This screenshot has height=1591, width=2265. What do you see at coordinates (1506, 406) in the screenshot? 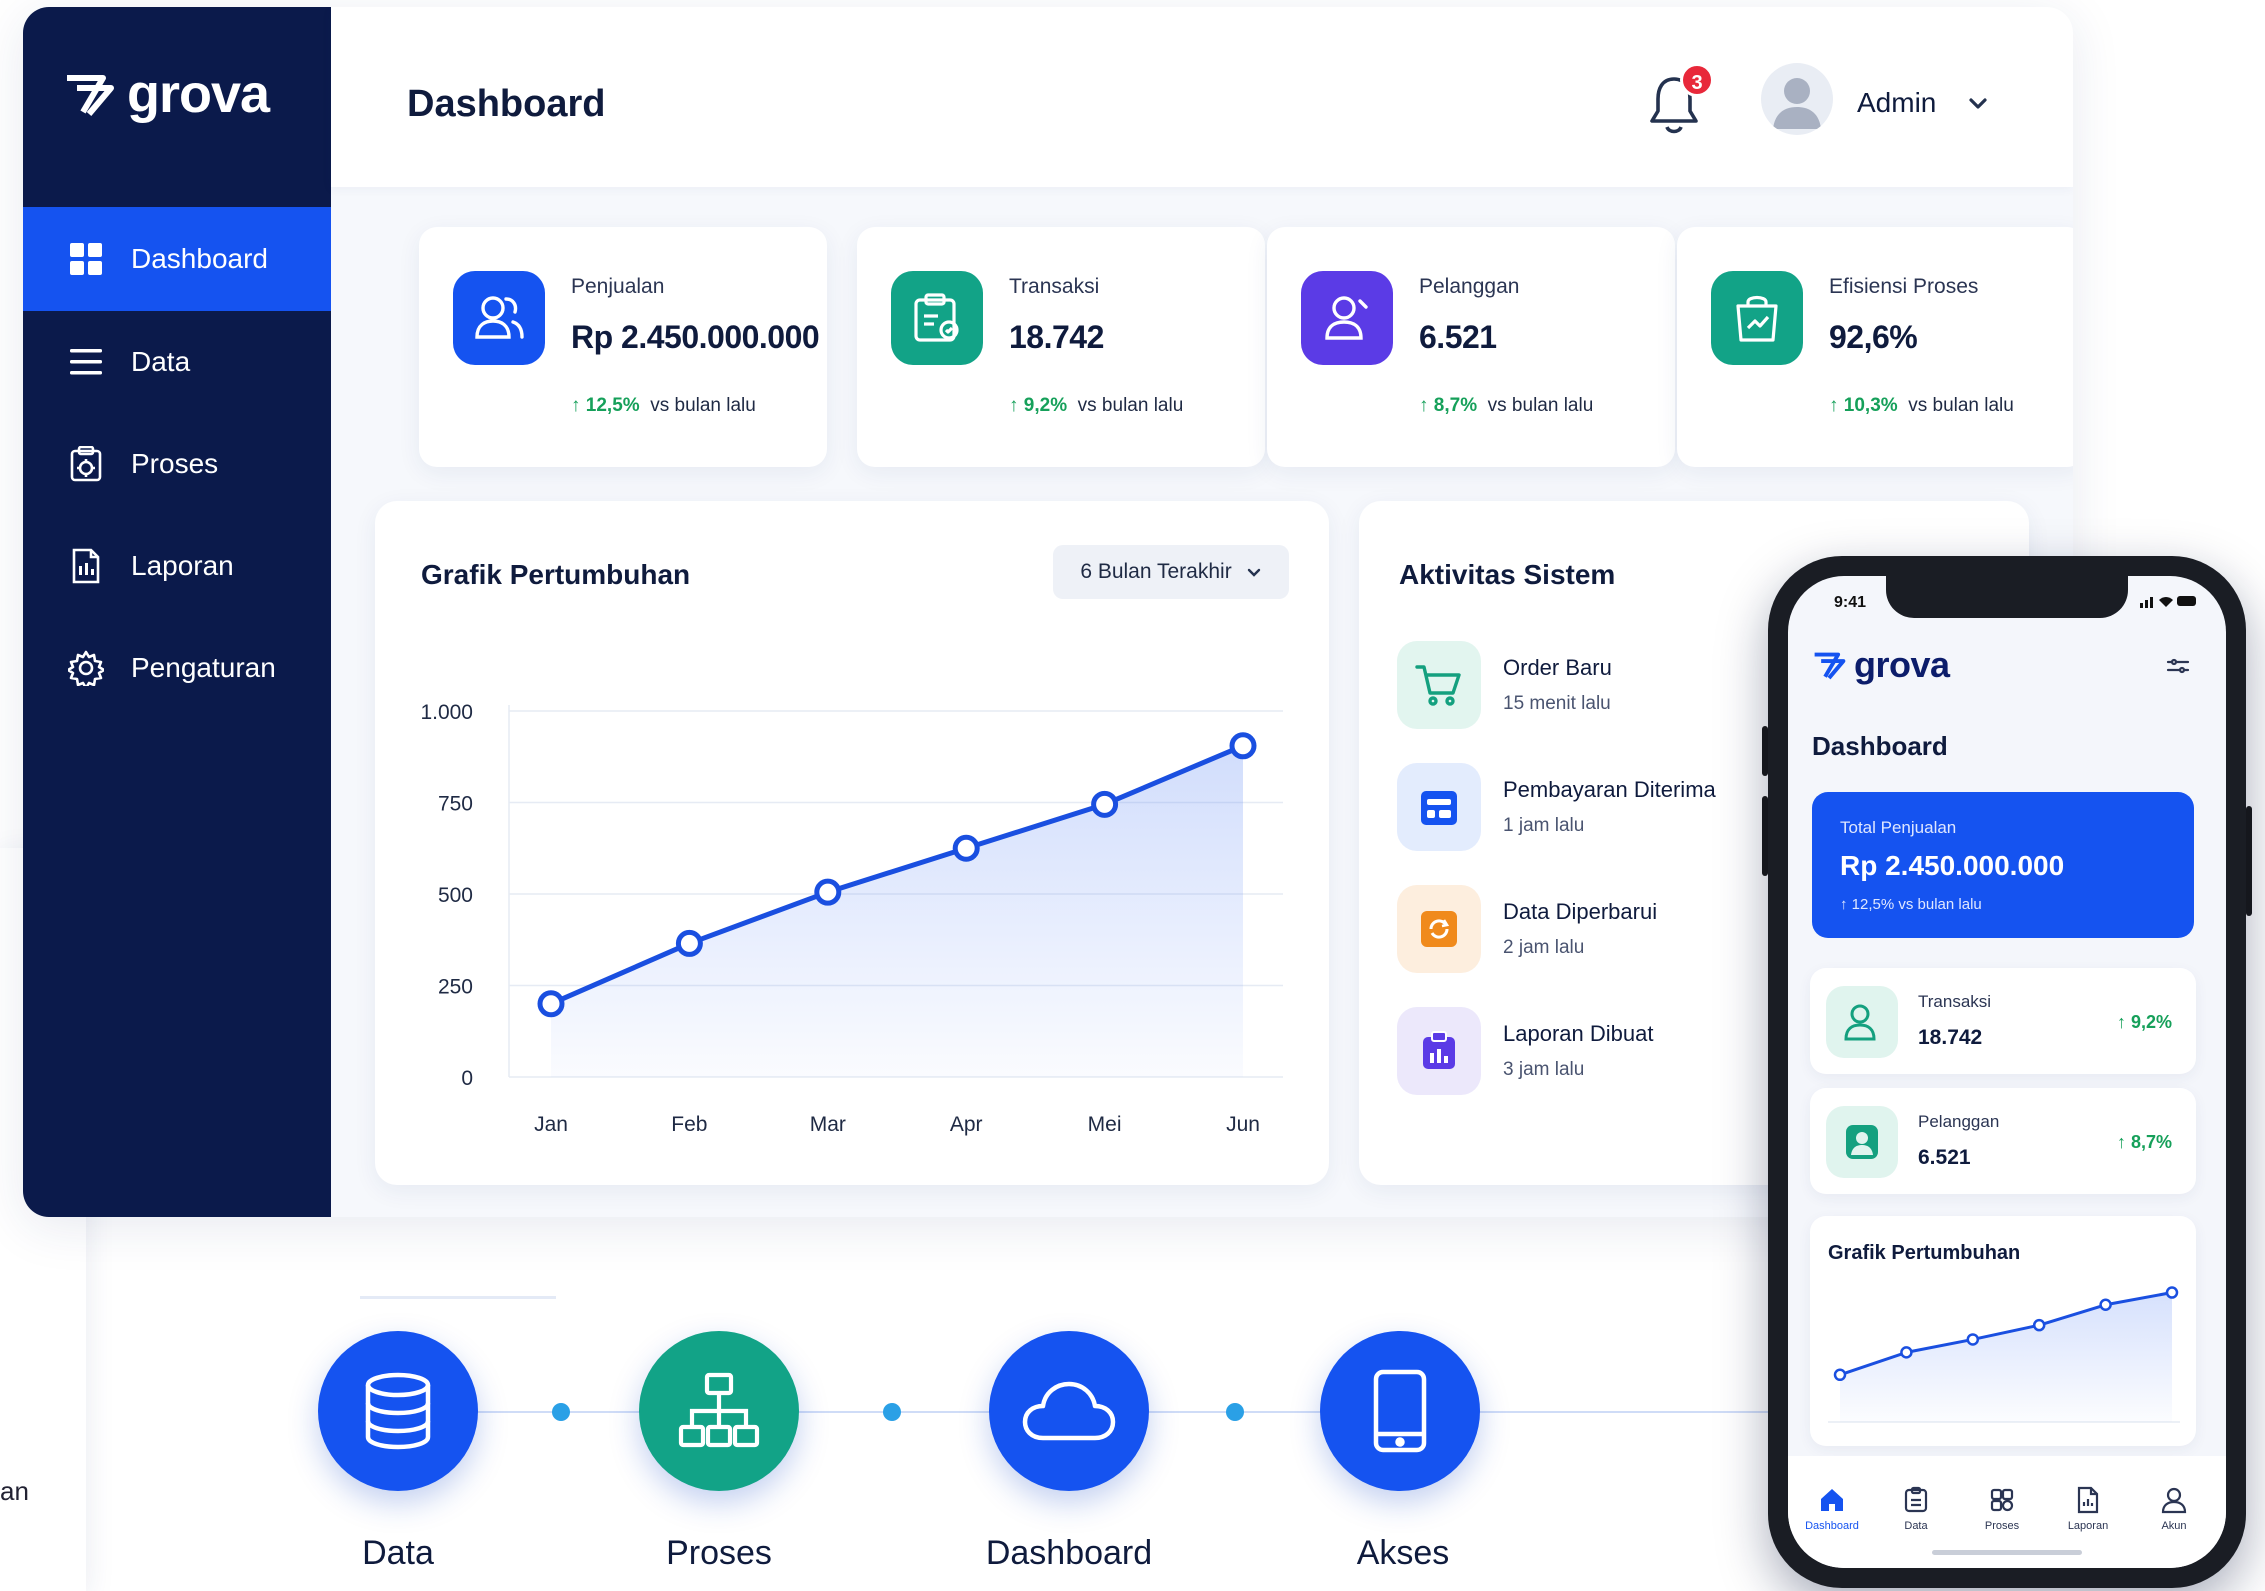
I see `stat-trend: ↑ 8,7% vs bulan lalu` at bounding box center [1506, 406].